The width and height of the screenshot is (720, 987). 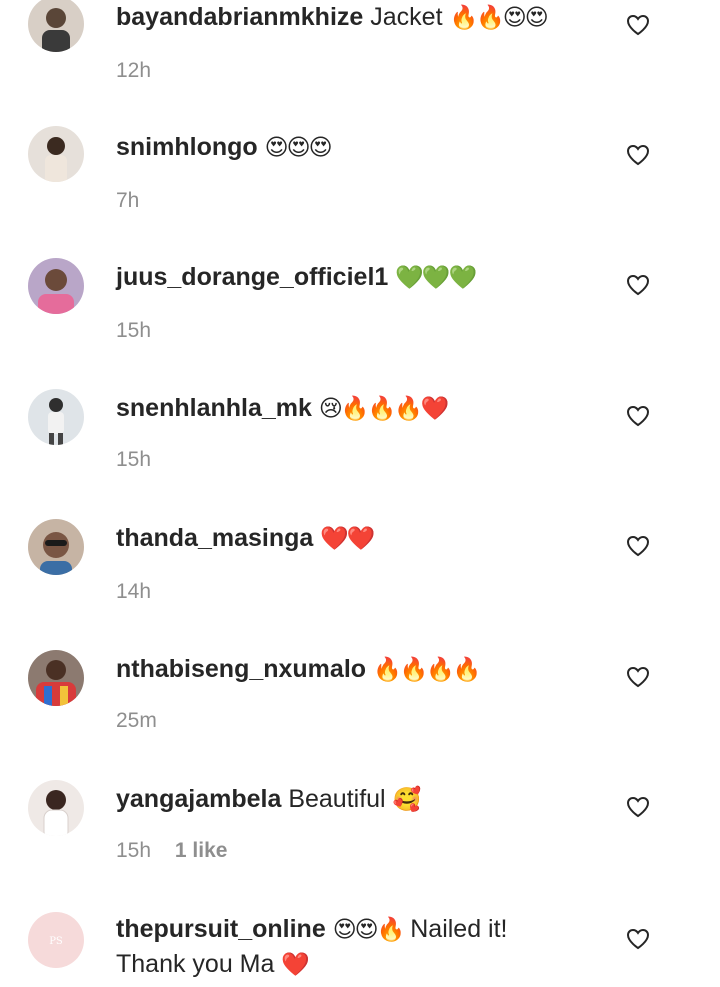 What do you see at coordinates (134, 70) in the screenshot?
I see `comment-time: 12h` at bounding box center [134, 70].